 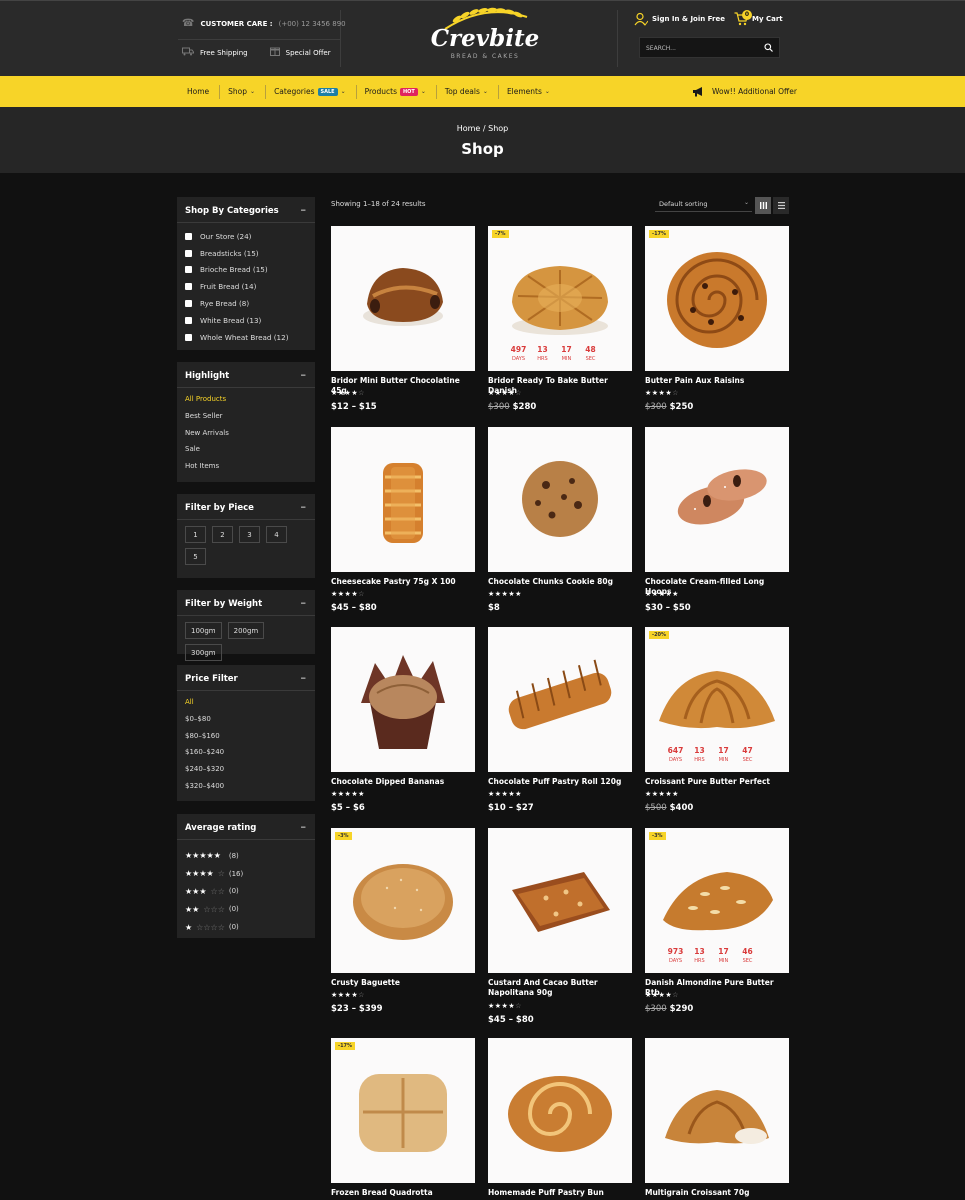 I want to click on product-name: Croissant Pure Butter Perfect, so click(x=717, y=782).